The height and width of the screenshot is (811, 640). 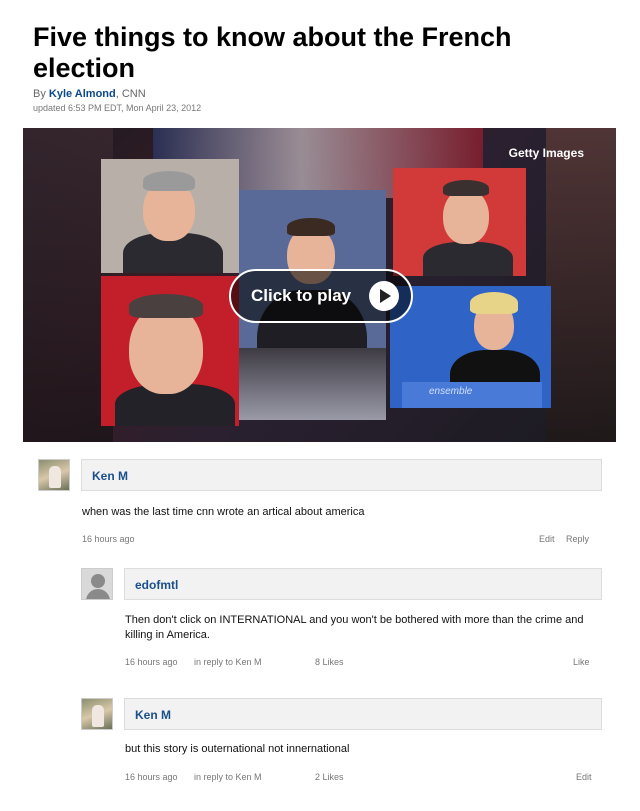 I want to click on like-link: Like, so click(x=581, y=662).